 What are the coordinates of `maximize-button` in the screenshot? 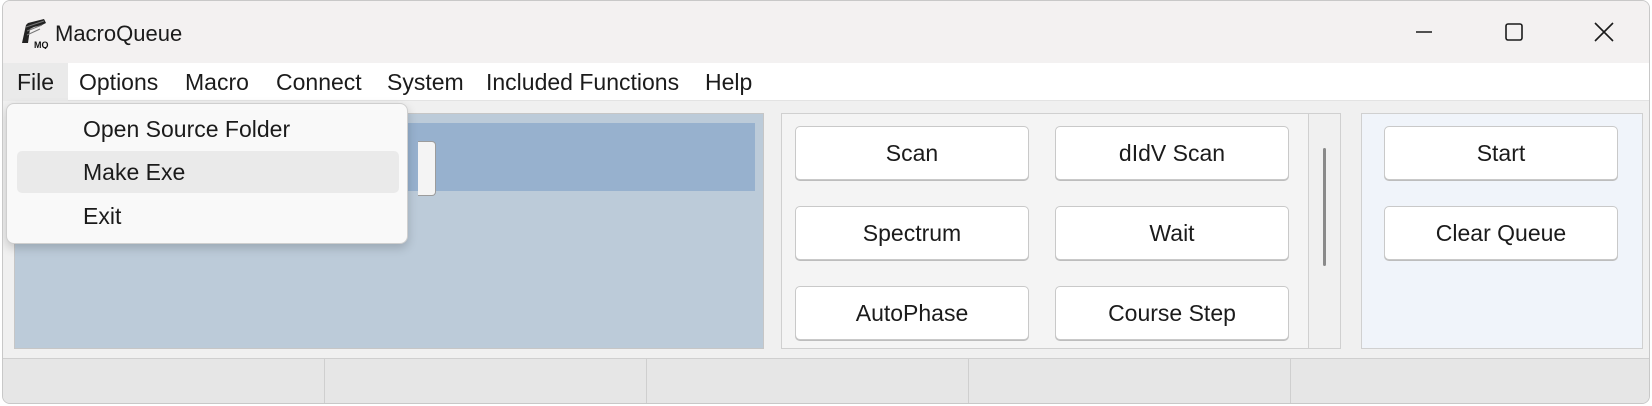 It's located at (1514, 32).